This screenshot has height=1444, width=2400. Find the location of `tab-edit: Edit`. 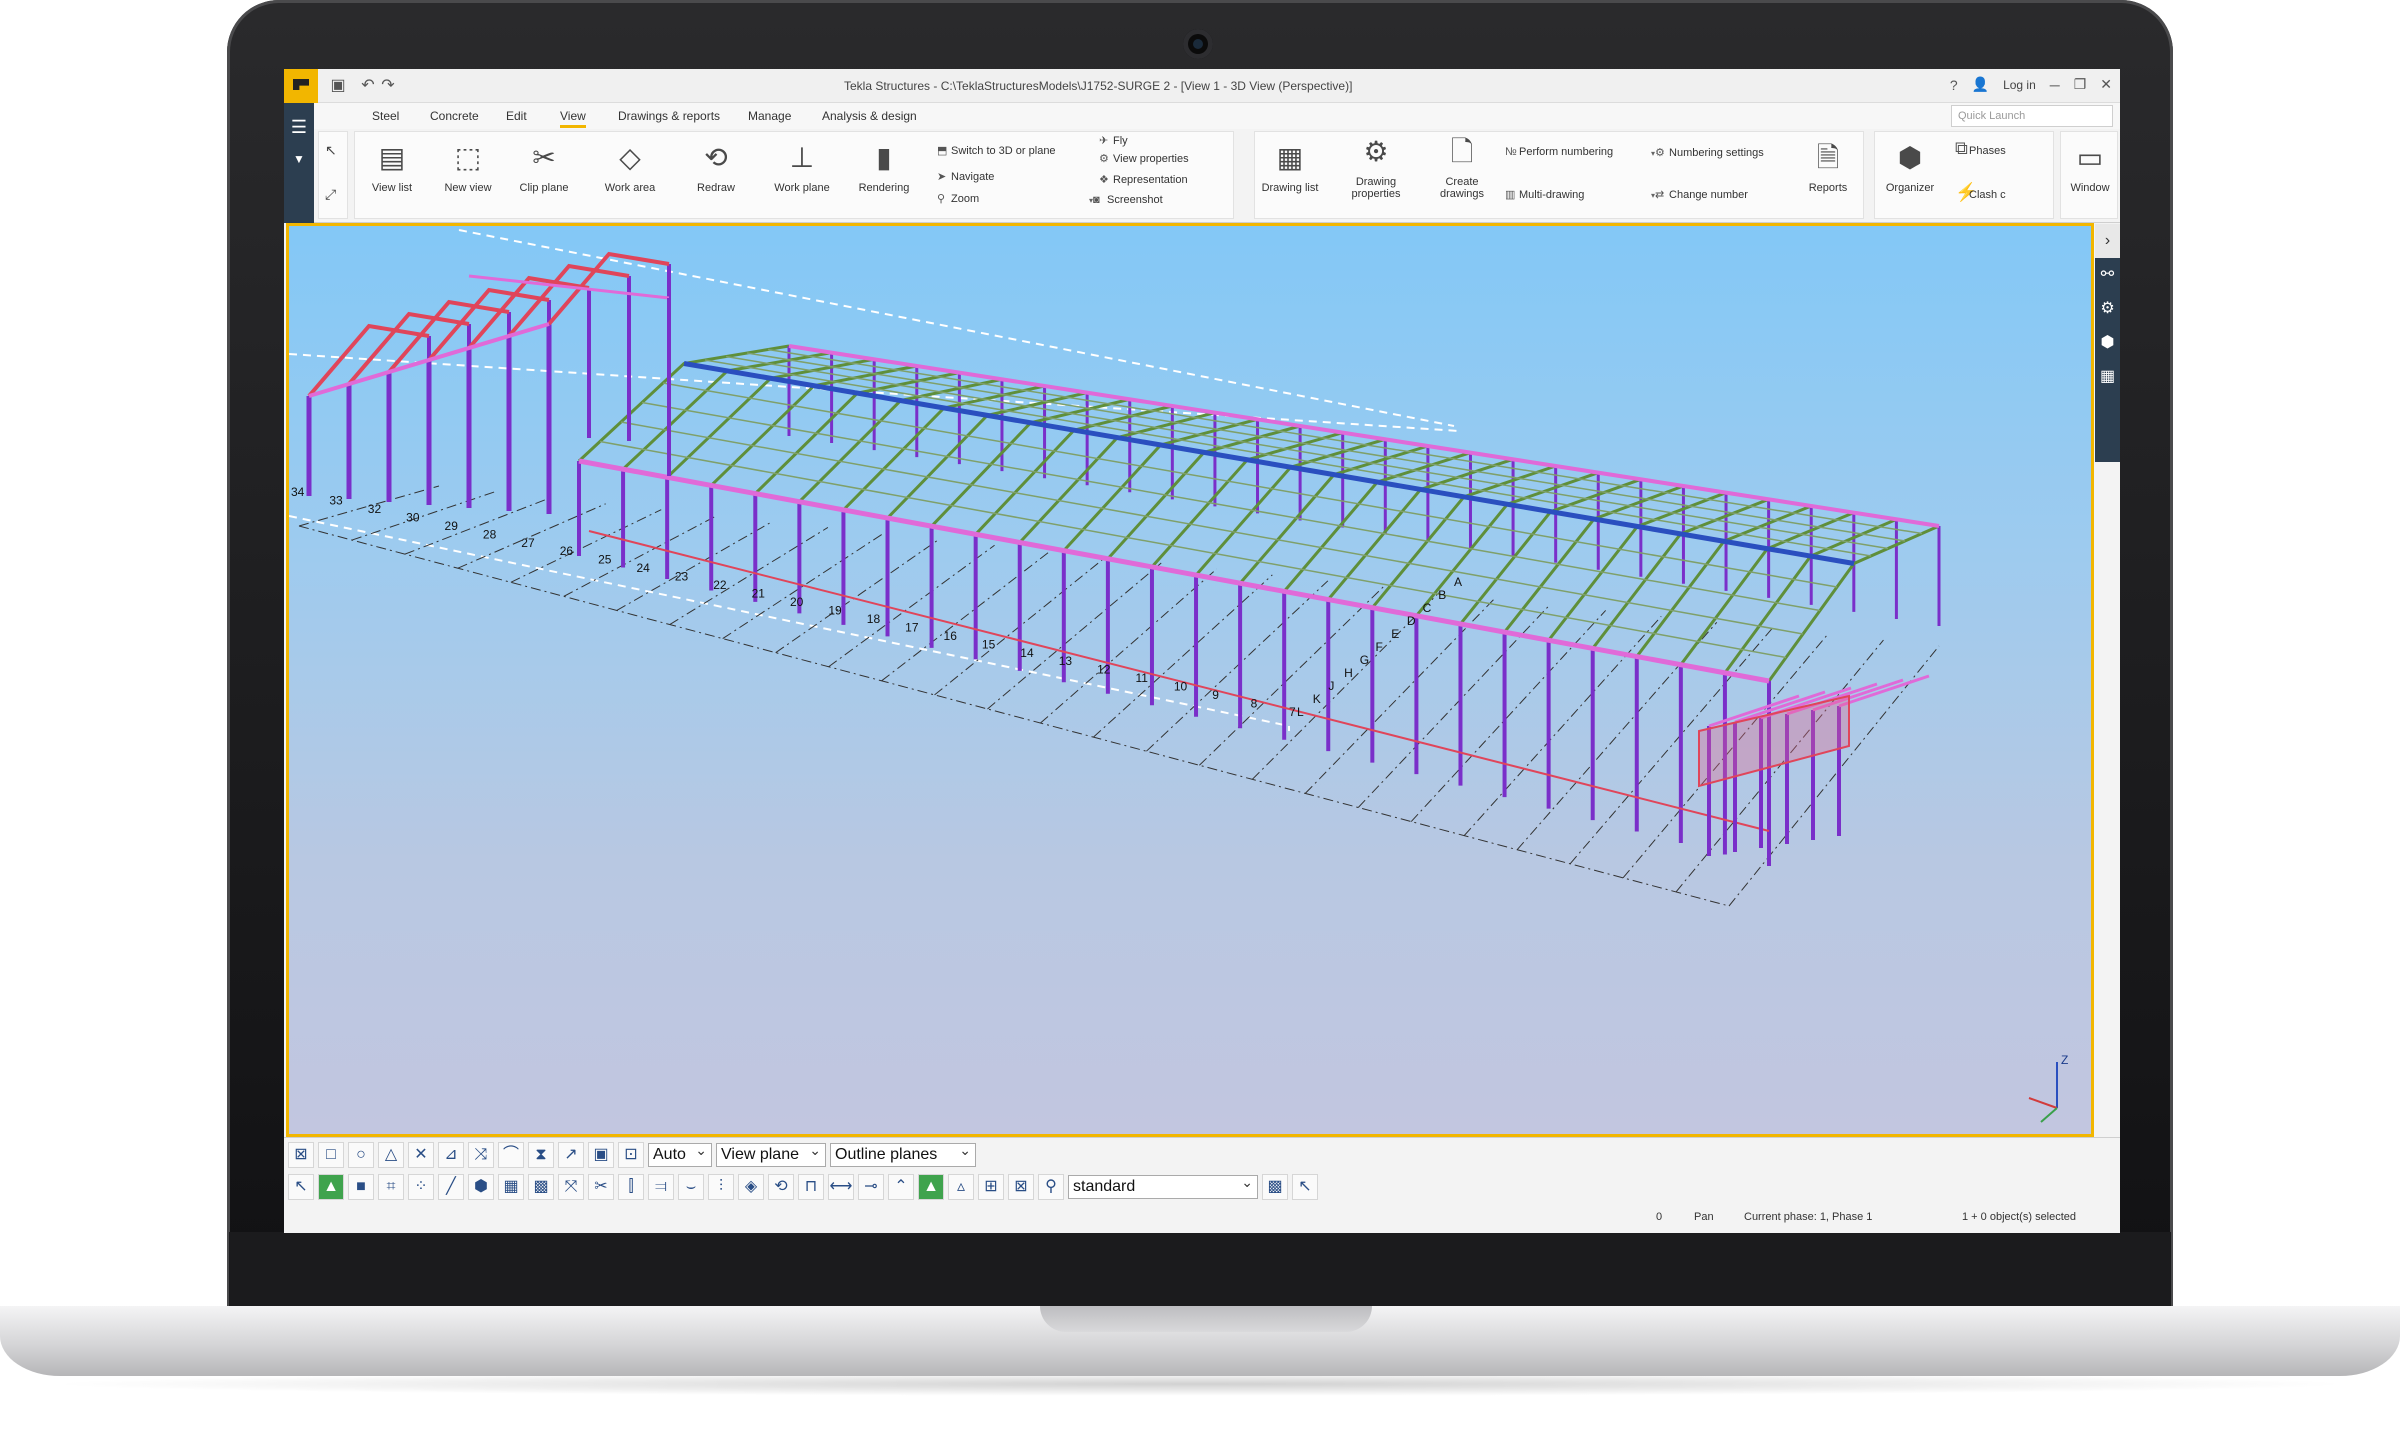

tab-edit: Edit is located at coordinates (516, 116).